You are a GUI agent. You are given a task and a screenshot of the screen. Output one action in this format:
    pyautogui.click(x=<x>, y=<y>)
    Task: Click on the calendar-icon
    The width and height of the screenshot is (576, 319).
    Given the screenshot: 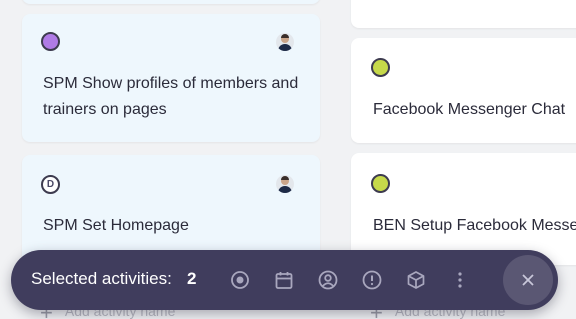 What is the action you would take?
    pyautogui.click(x=284, y=280)
    